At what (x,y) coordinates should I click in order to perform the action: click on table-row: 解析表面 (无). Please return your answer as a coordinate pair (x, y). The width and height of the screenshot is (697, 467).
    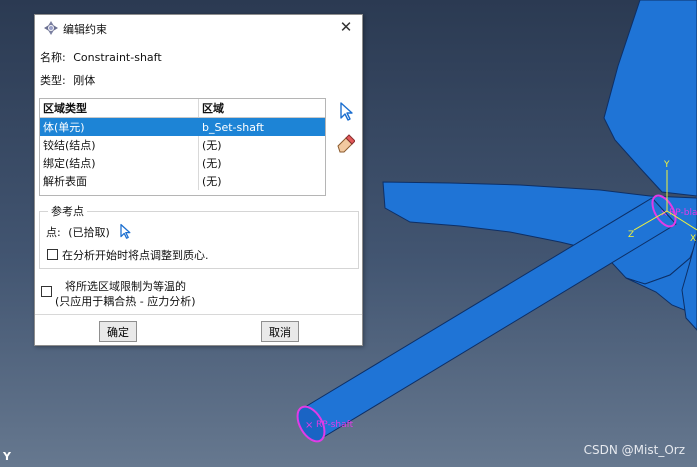
    Looking at the image, I should click on (182, 181).